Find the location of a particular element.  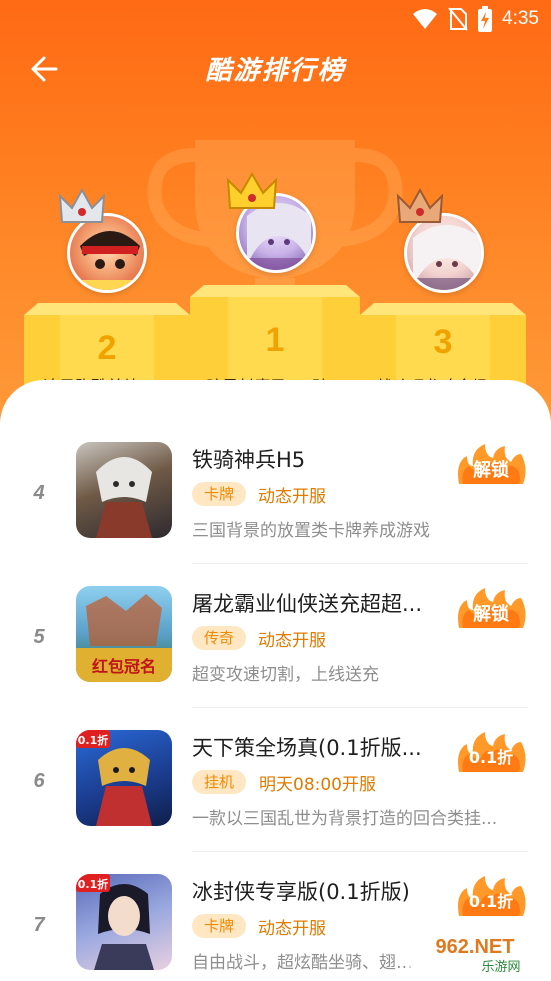

rank-number: 6 is located at coordinates (39, 781).